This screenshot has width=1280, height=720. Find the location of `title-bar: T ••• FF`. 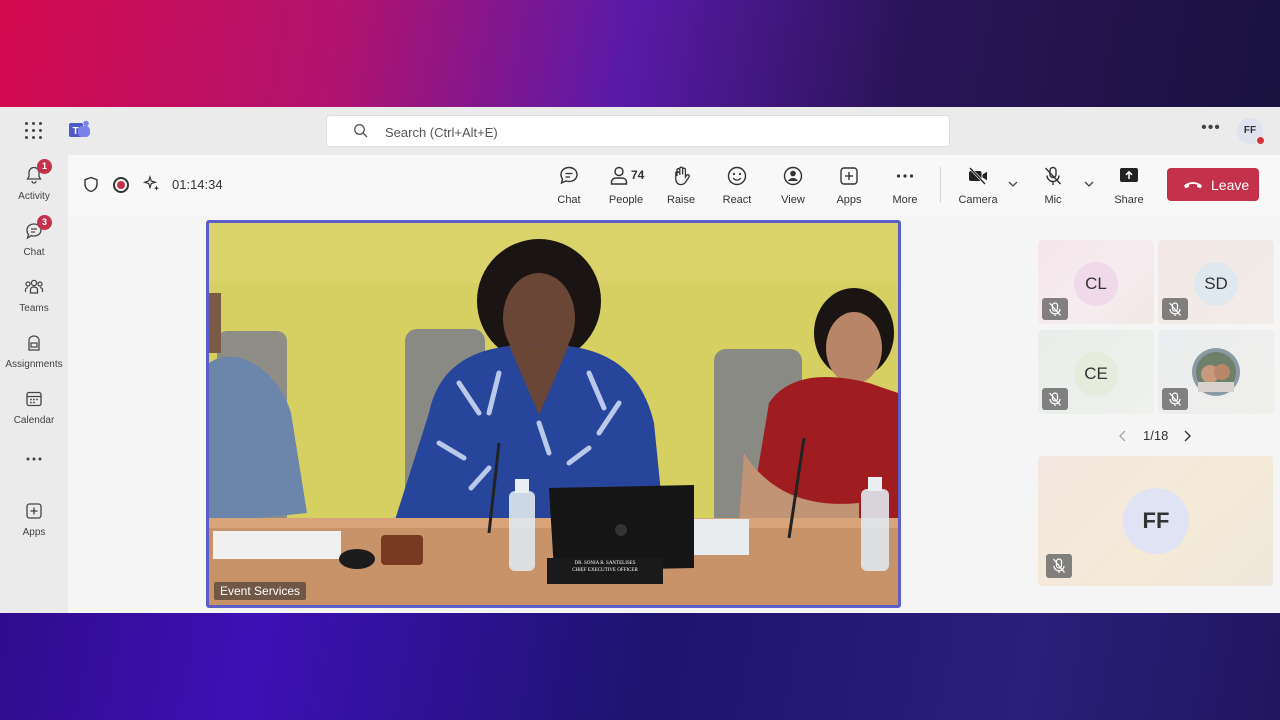

title-bar: T ••• FF is located at coordinates (640, 131).